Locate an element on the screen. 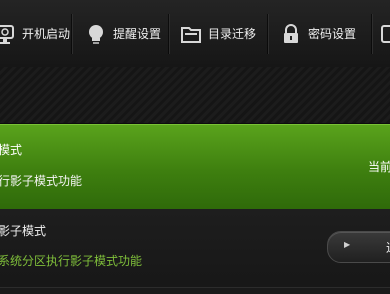 This screenshot has height=294, width=390. tab-startup-label: 开机启动 is located at coordinates (46, 34).